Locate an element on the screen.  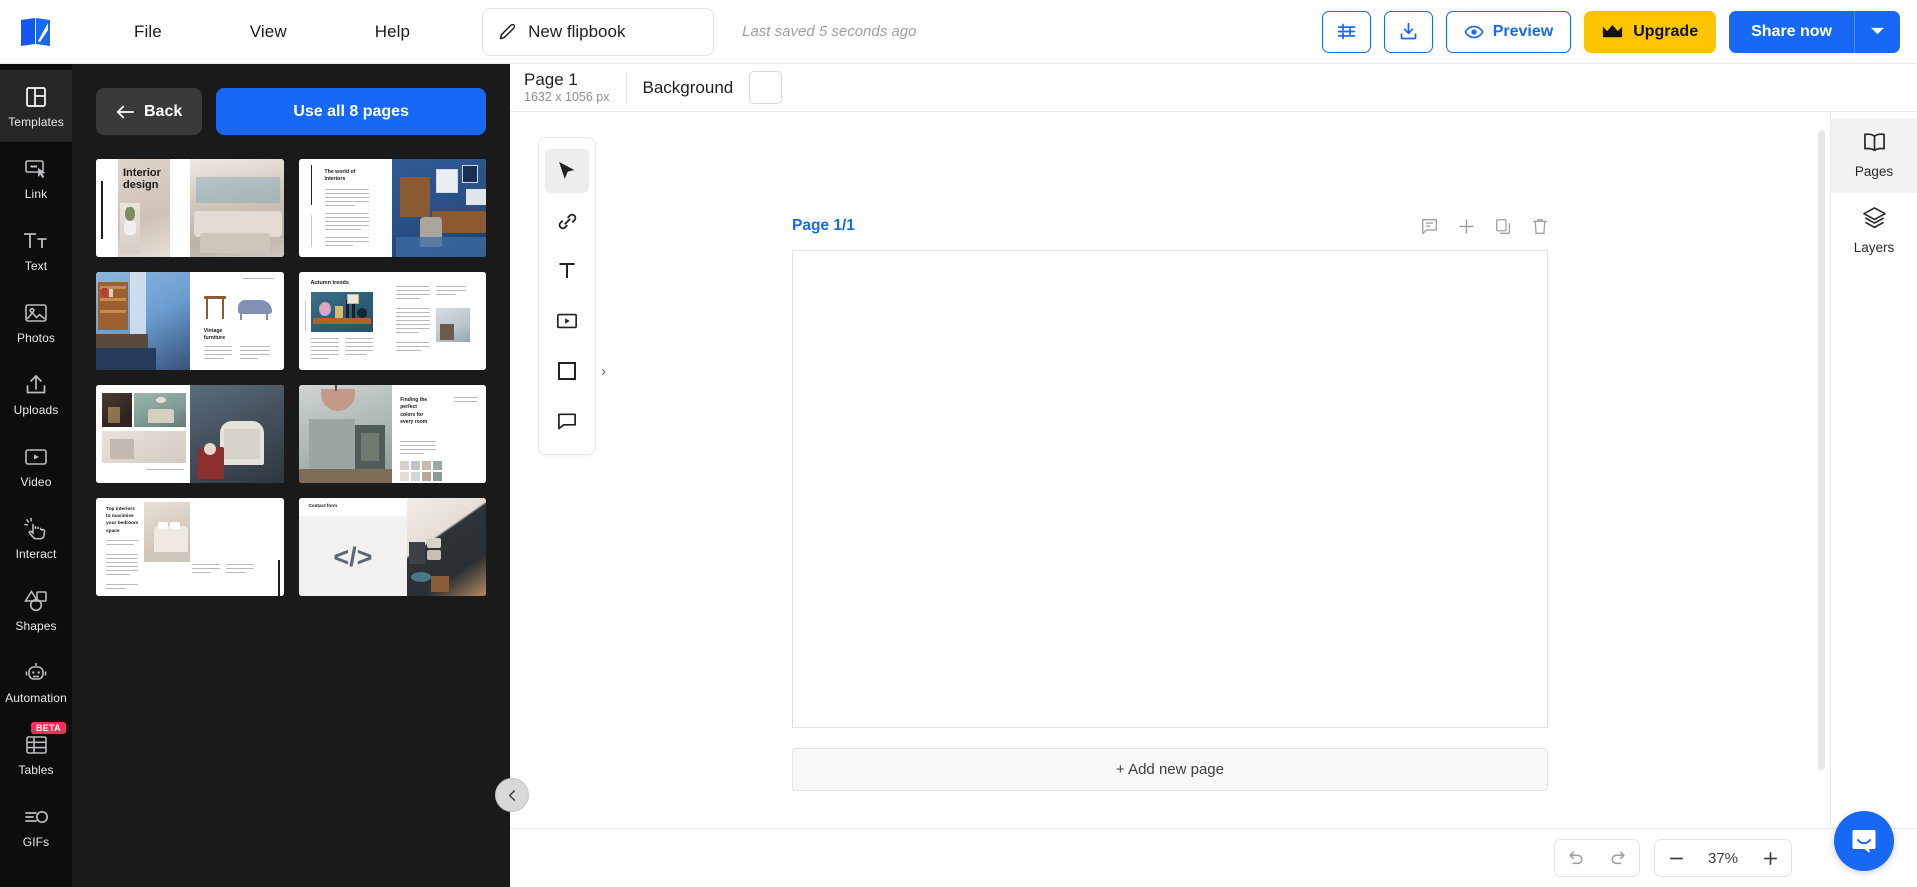
shapes-icon is located at coordinates (36, 601).